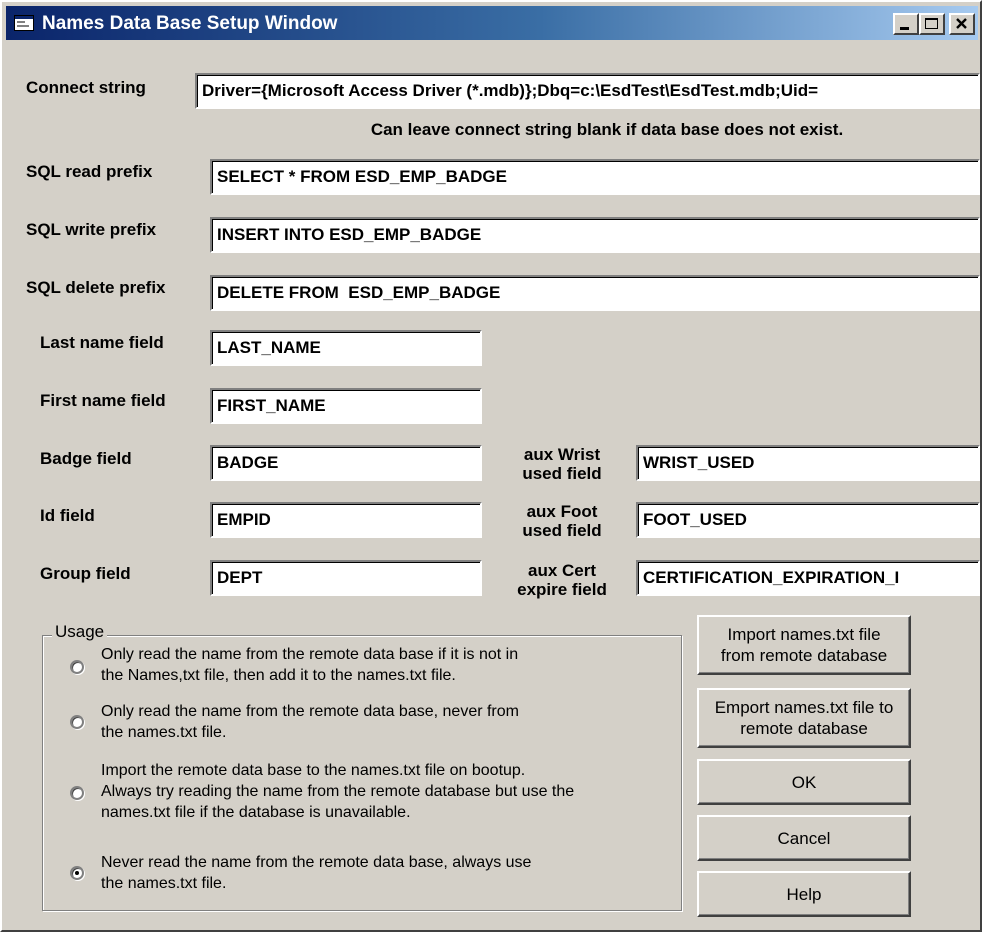 This screenshot has height=932, width=982. I want to click on maximize-icon, so click(931, 23).